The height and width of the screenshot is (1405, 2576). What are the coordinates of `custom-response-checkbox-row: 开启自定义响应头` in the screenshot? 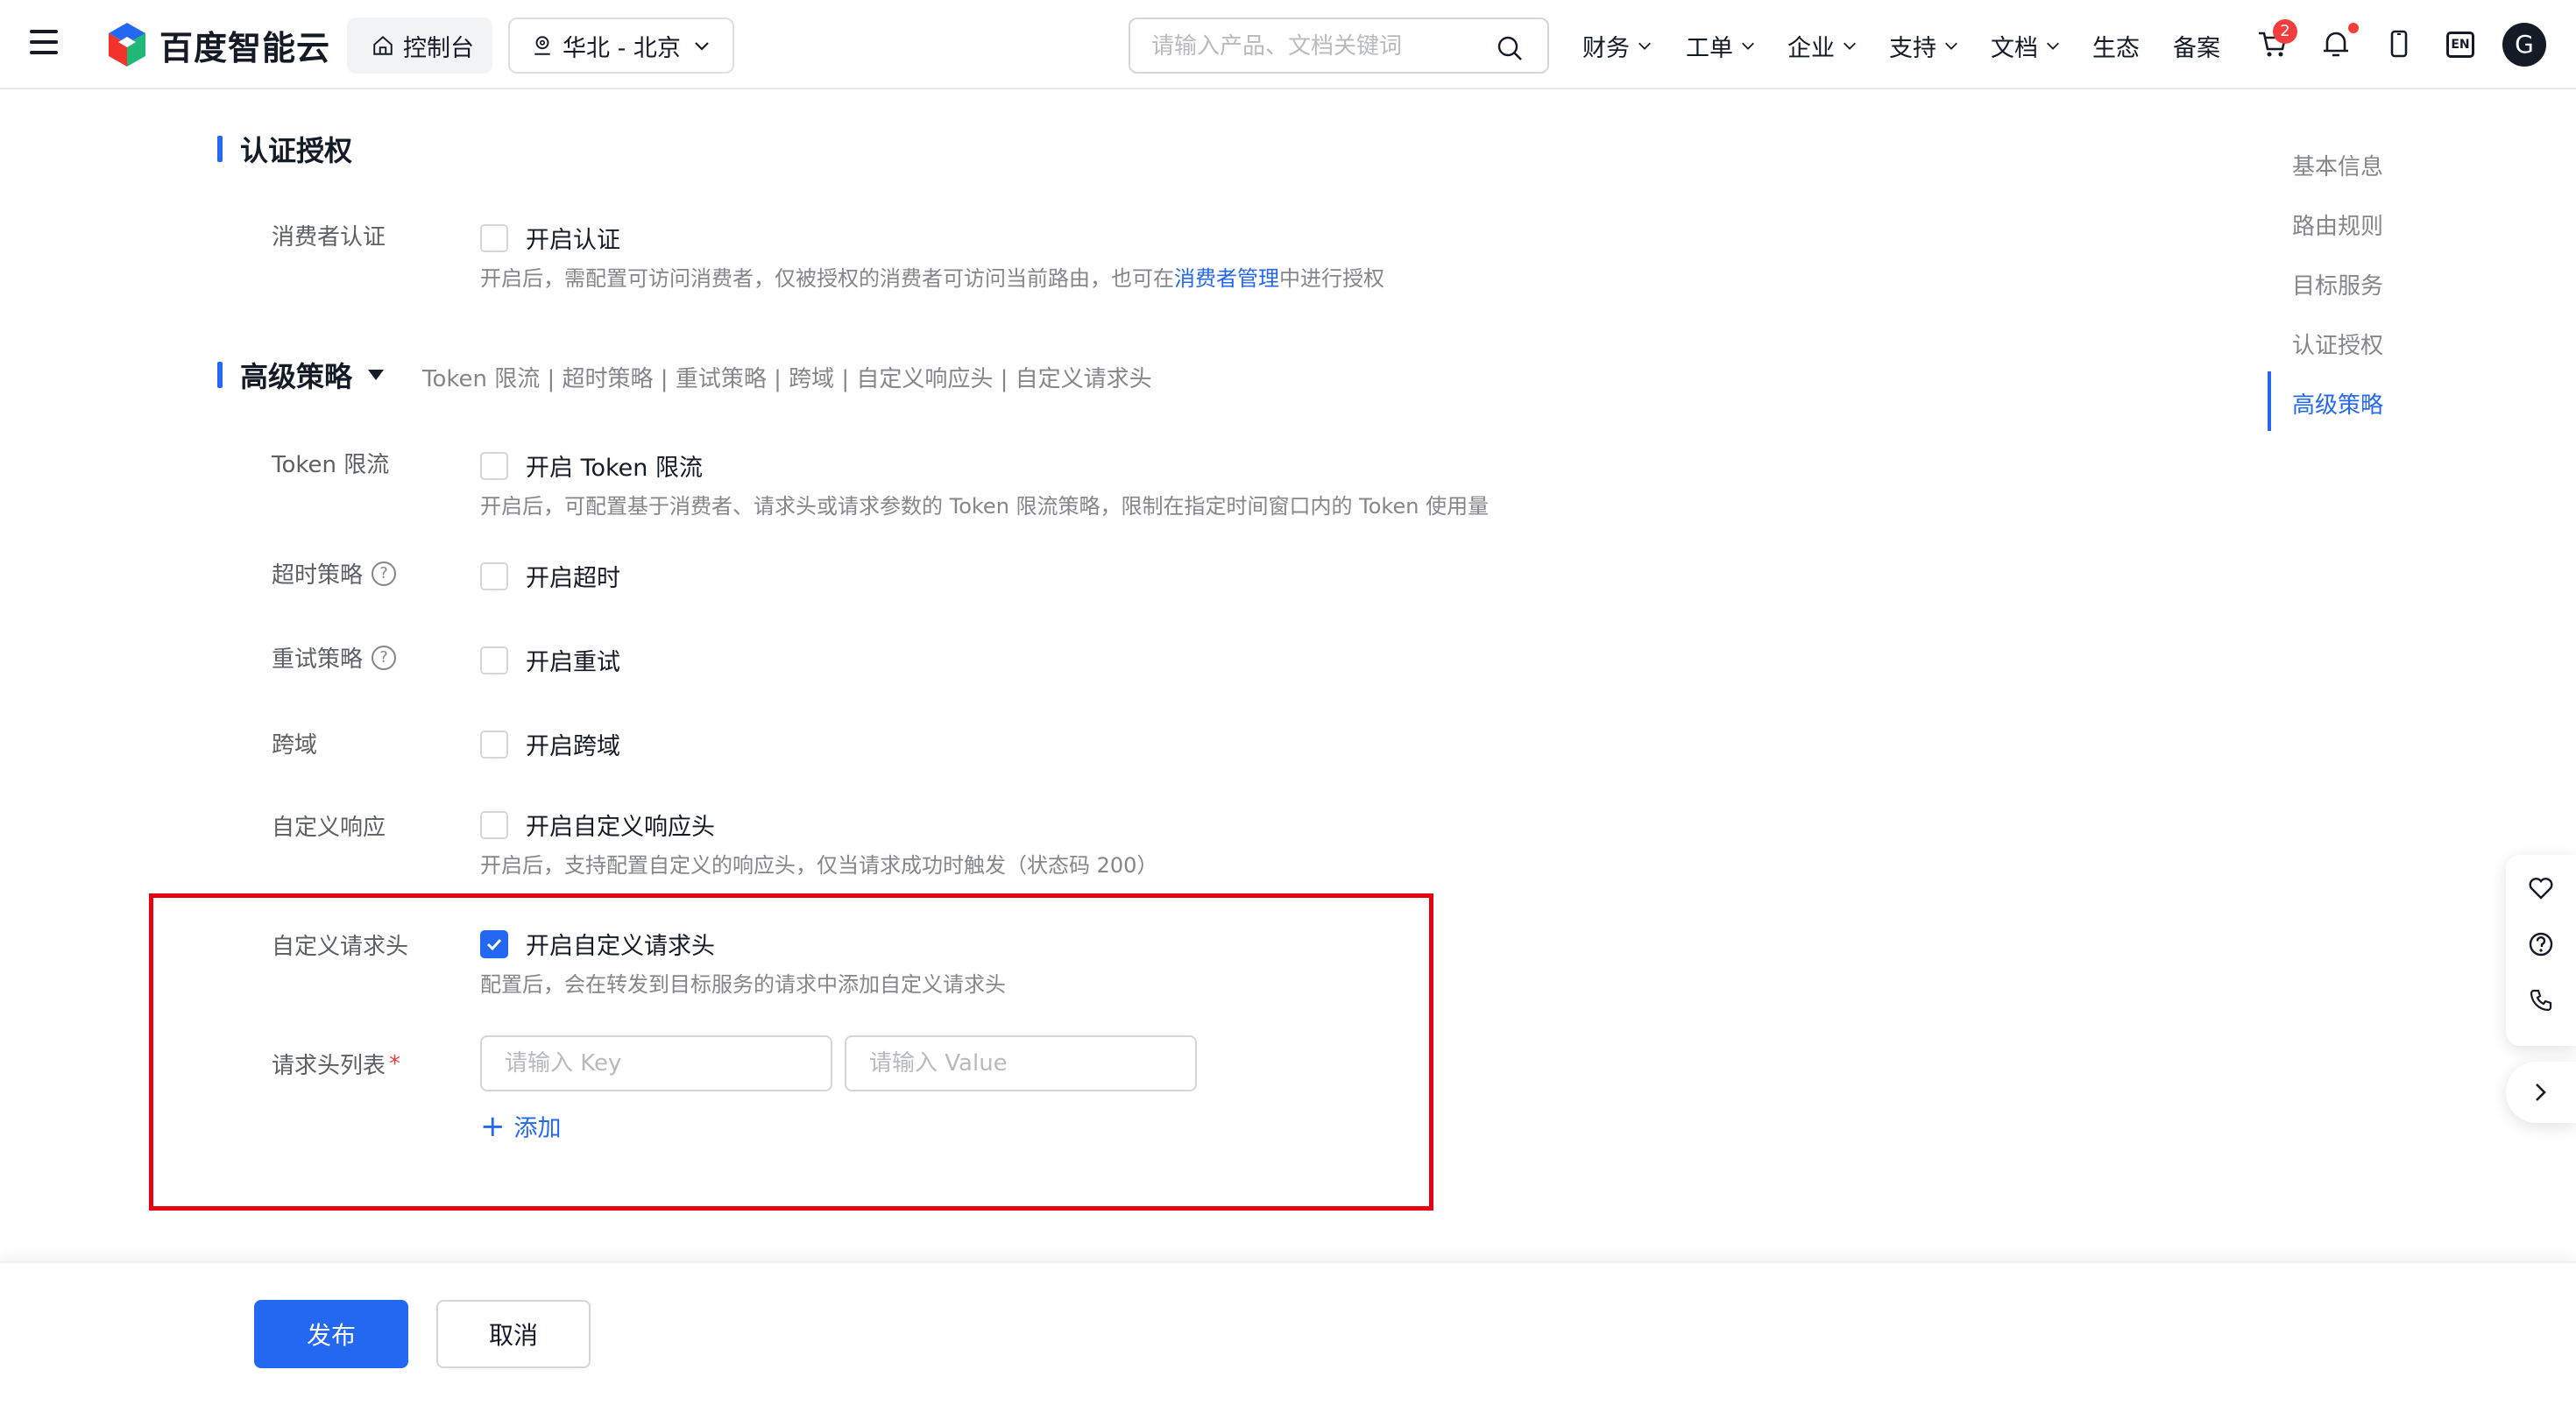 It's located at (597, 825).